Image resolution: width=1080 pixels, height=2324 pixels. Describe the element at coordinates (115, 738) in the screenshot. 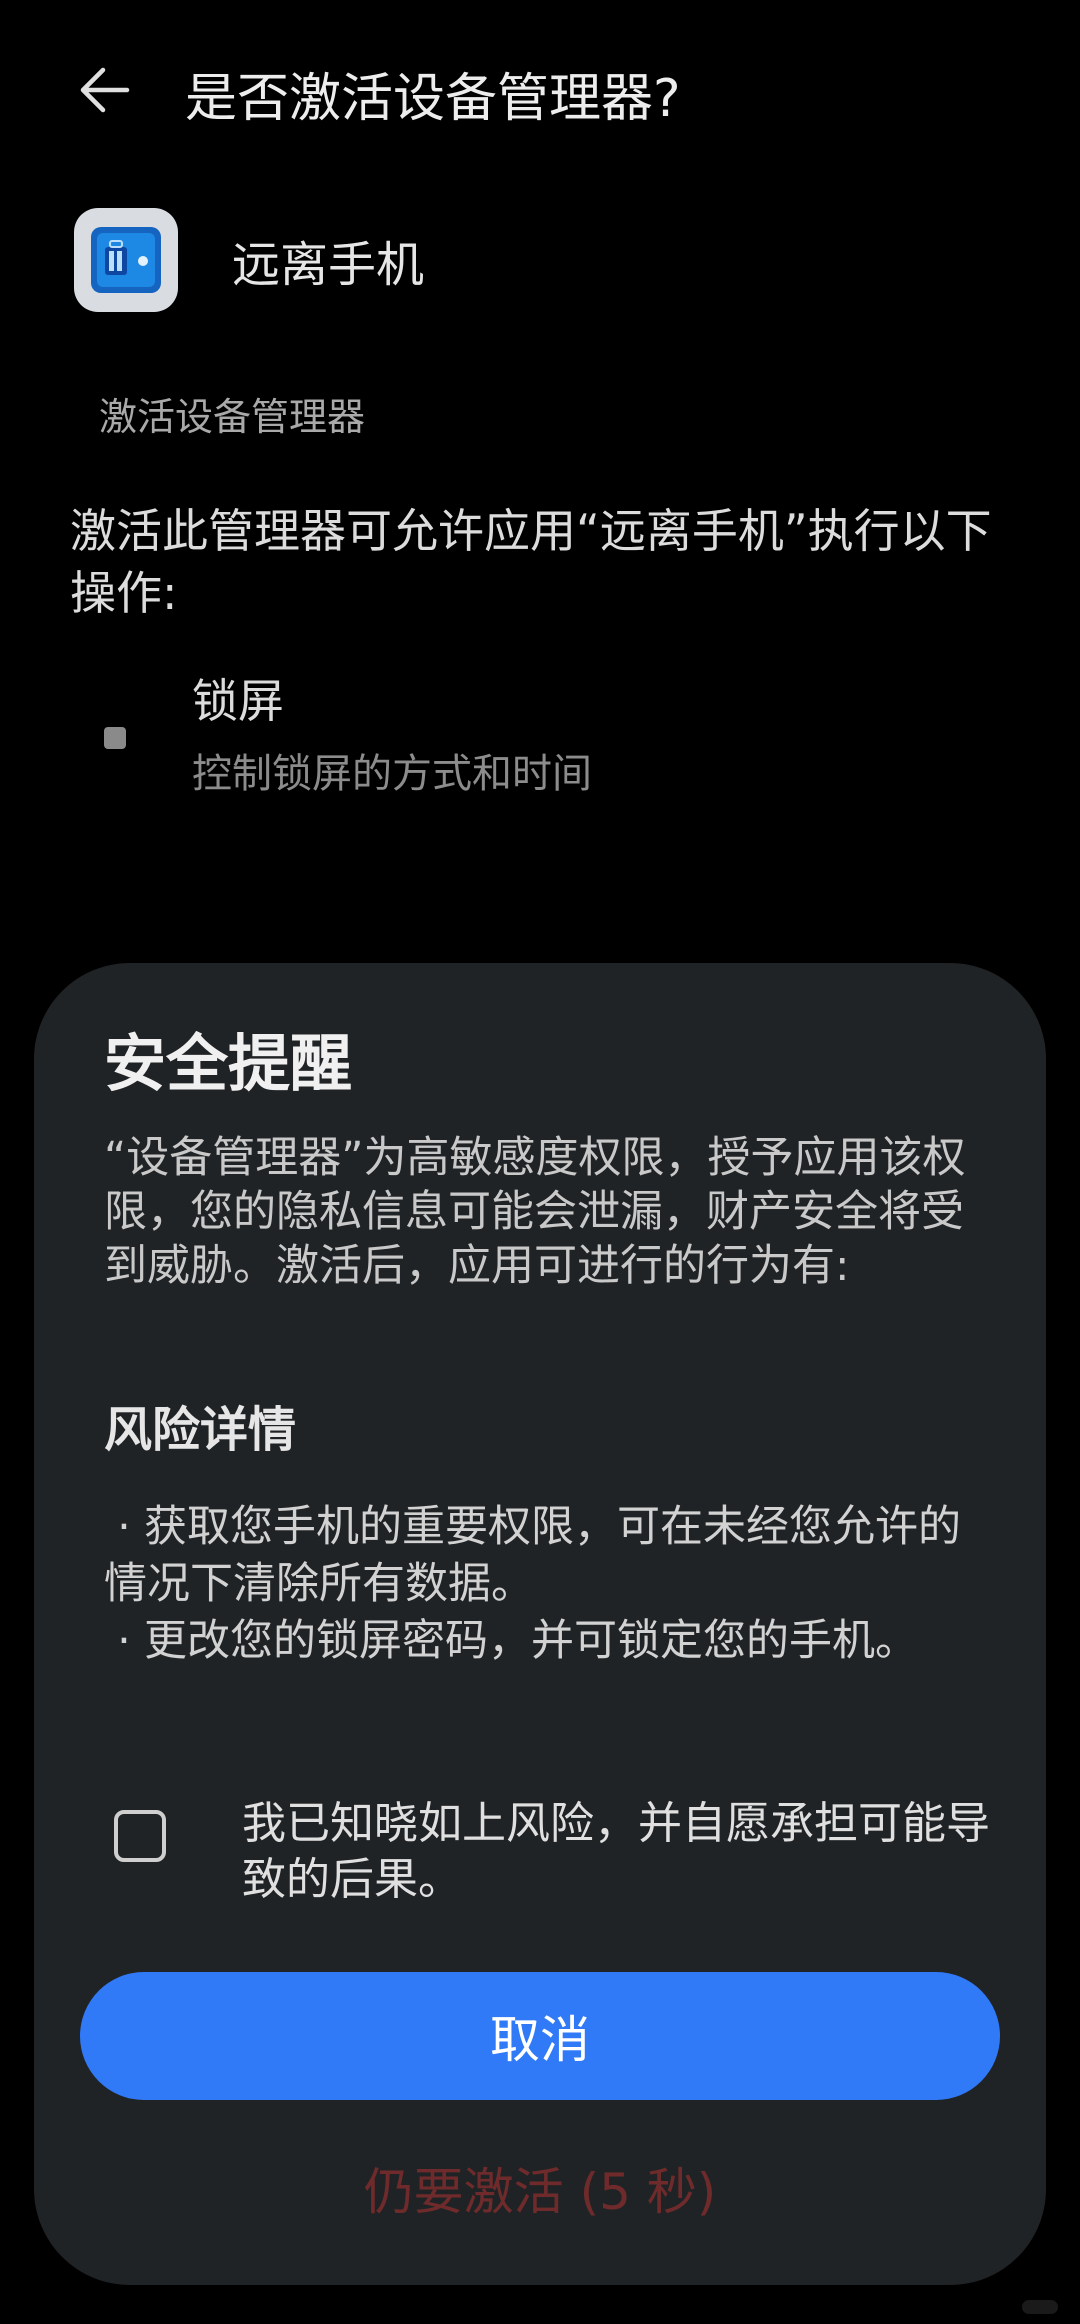

I see `lock-screen-icon` at that location.